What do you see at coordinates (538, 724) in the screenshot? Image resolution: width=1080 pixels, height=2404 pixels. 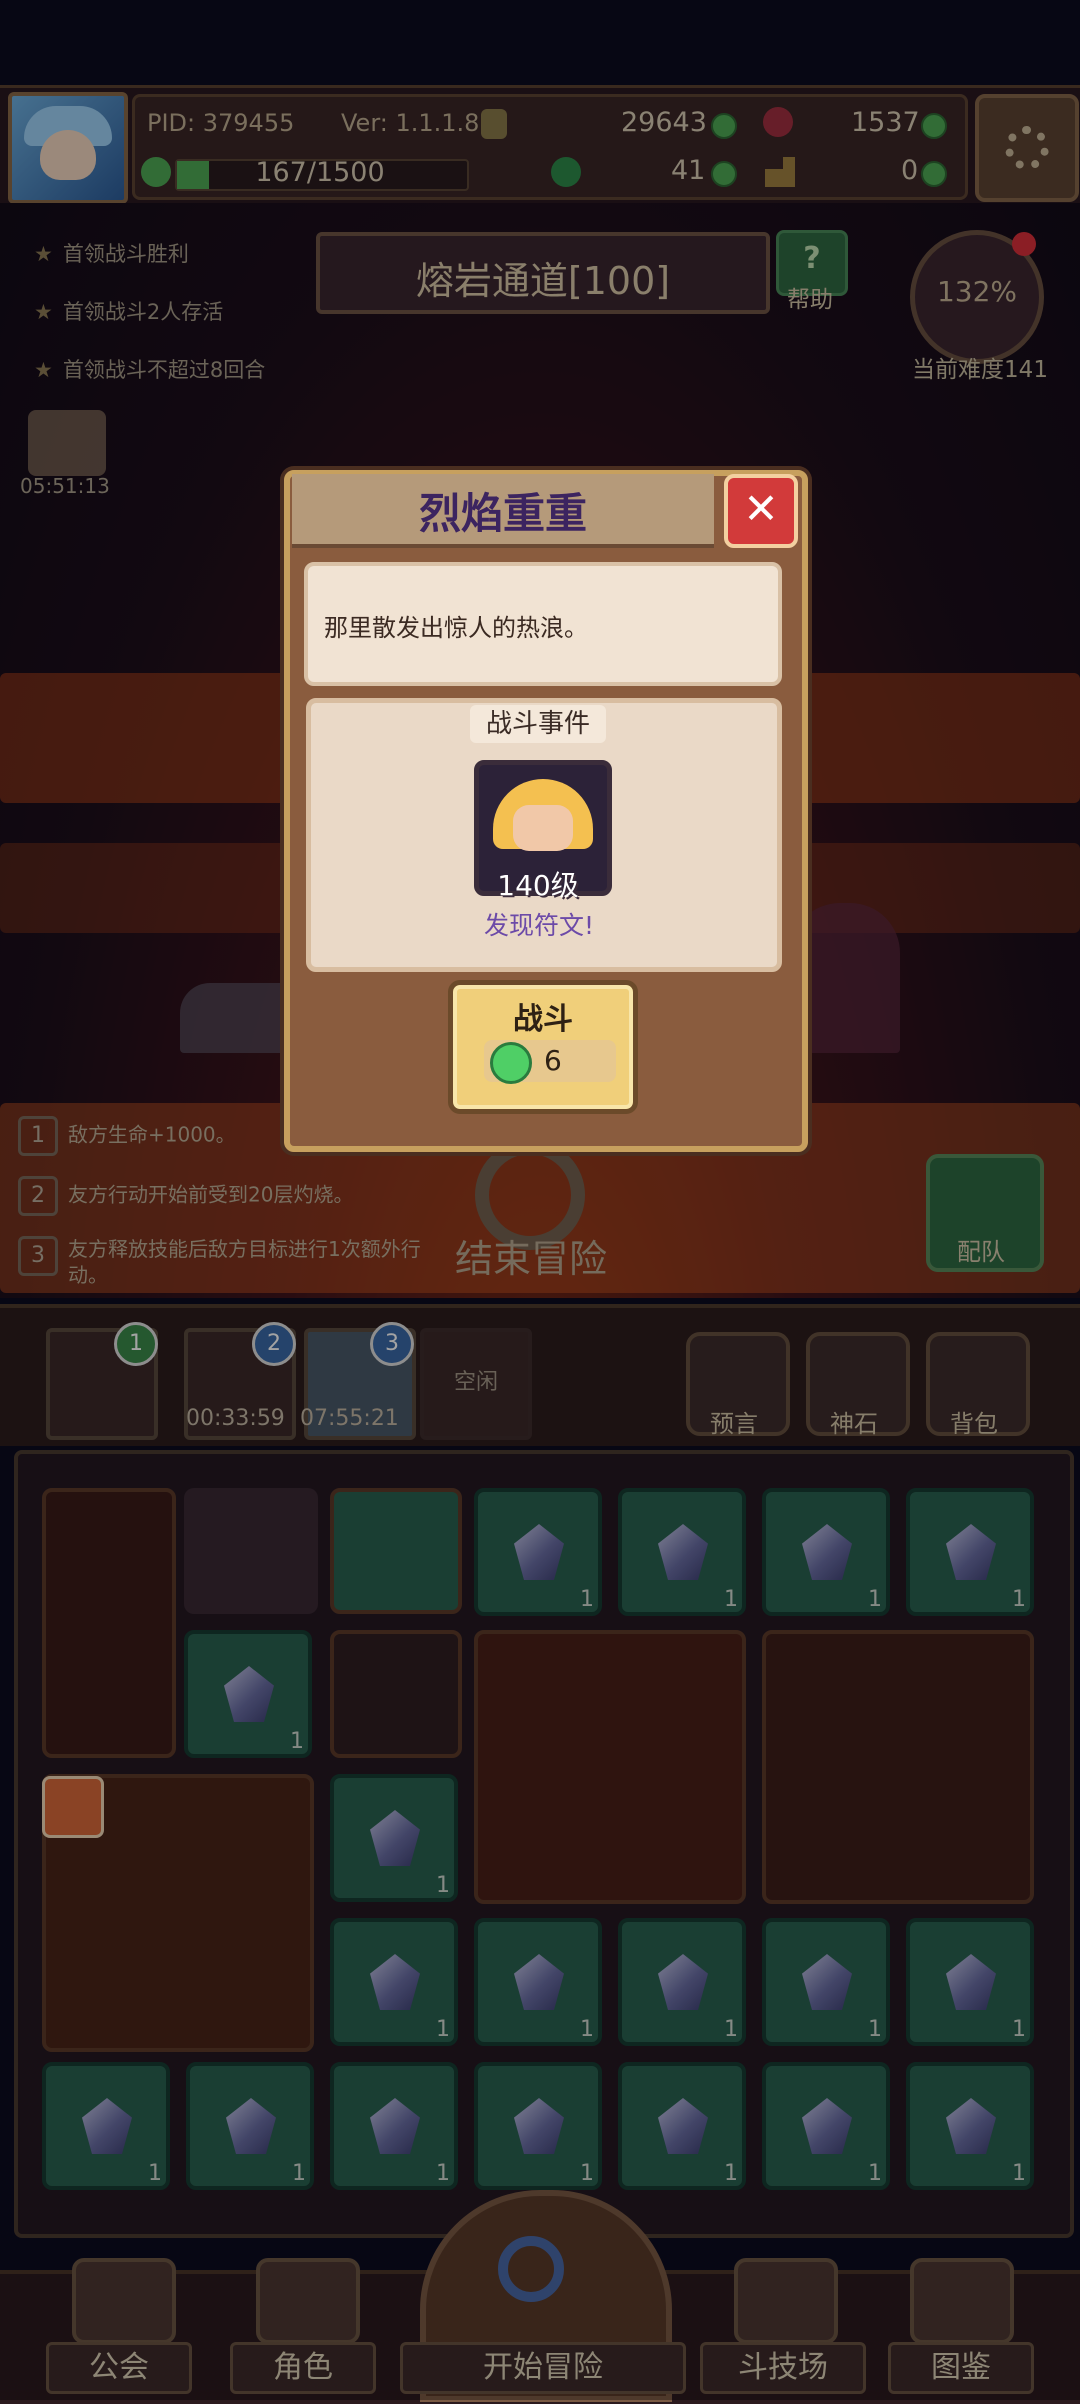 I see `battle-event-header: 战斗事件` at bounding box center [538, 724].